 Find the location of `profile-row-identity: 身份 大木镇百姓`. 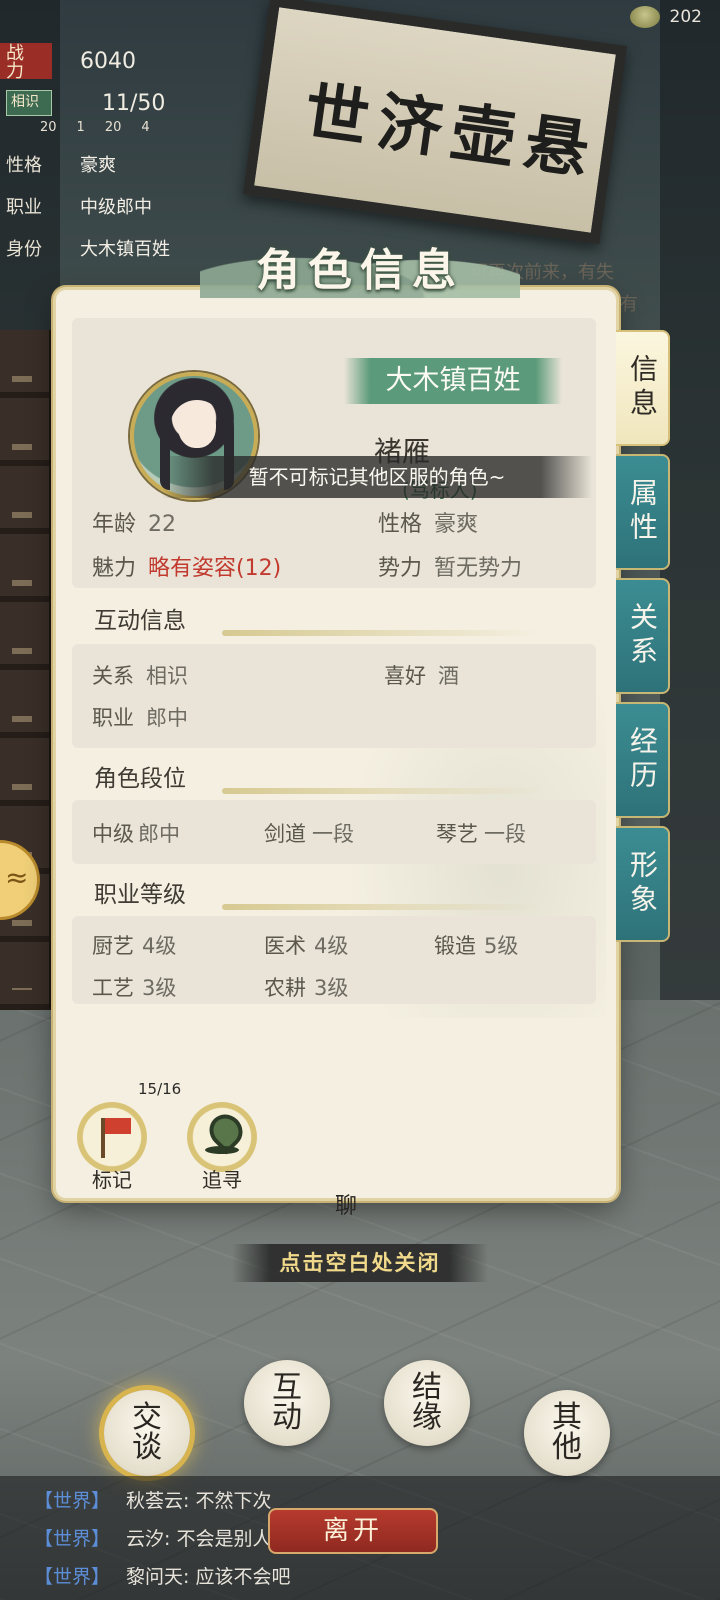

profile-row-identity: 身份 大木镇百姓 is located at coordinates (115, 248).